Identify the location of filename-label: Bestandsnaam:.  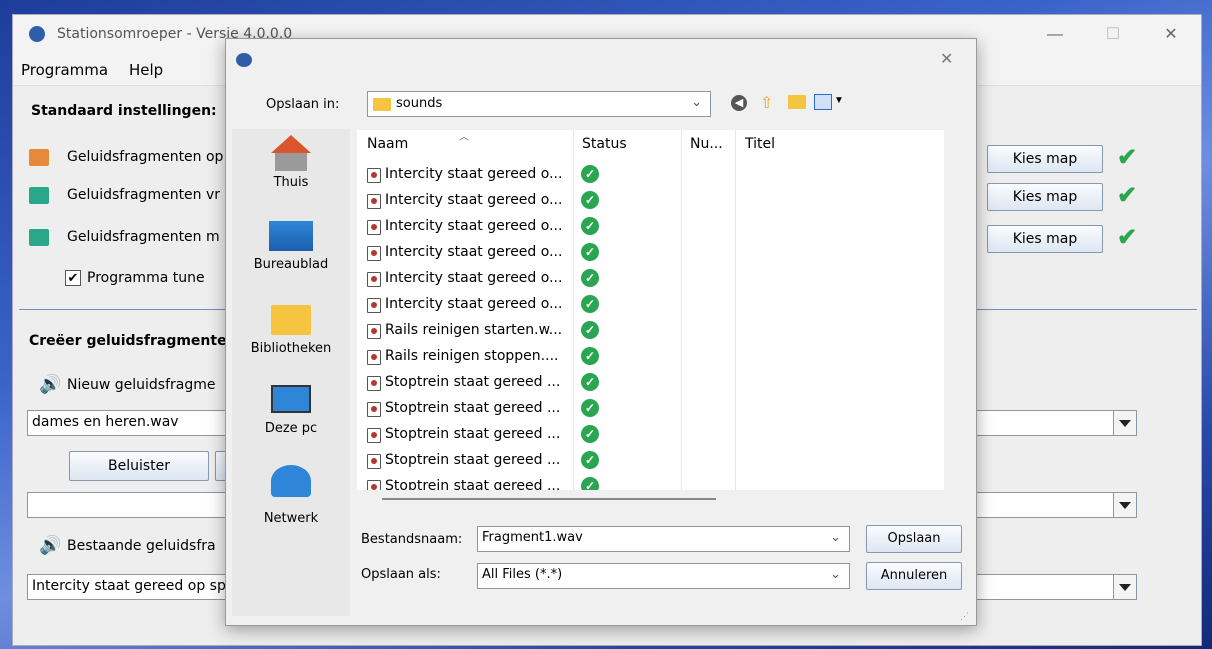
(412, 539).